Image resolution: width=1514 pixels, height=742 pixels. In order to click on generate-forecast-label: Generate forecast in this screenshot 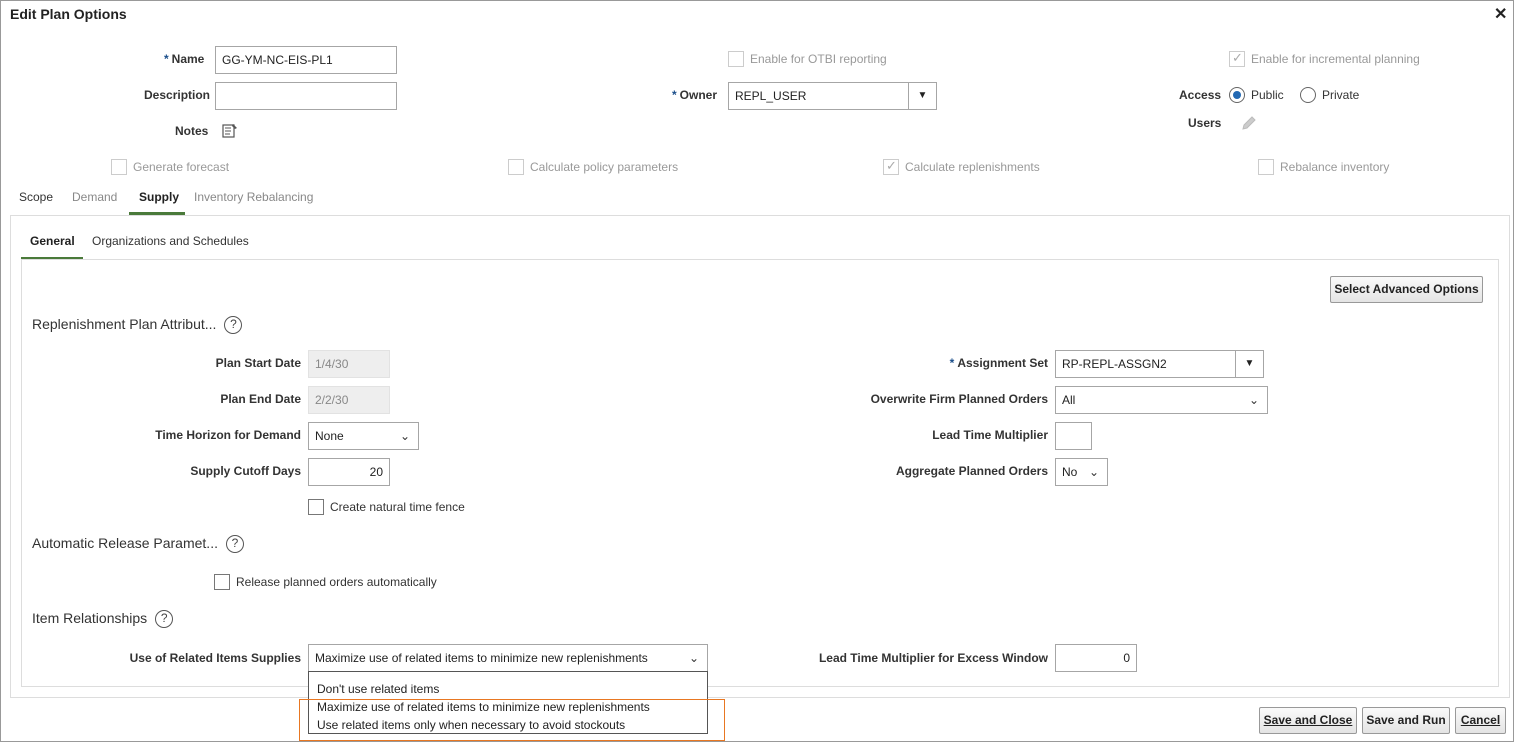, I will do `click(181, 167)`.